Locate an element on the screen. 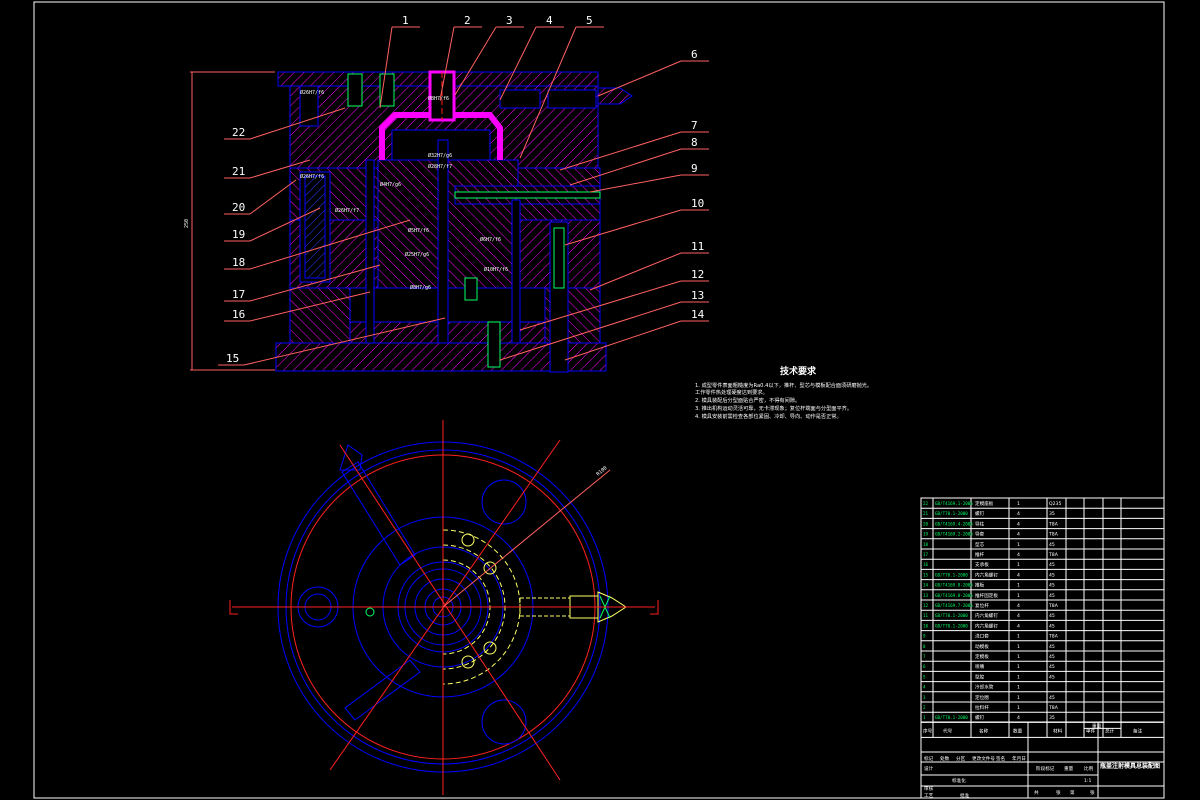 The width and height of the screenshot is (1200, 800). bom-header-cell: 序号 is located at coordinates (928, 730).